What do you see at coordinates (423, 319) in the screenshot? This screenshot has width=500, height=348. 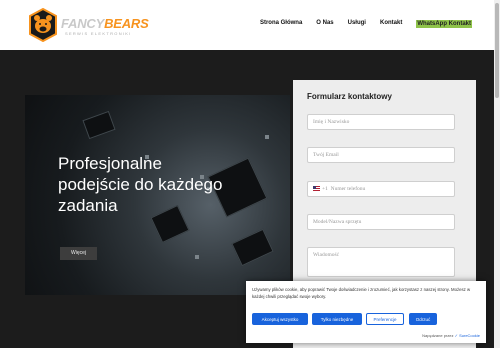 I see `reject-button: Odrzuć` at bounding box center [423, 319].